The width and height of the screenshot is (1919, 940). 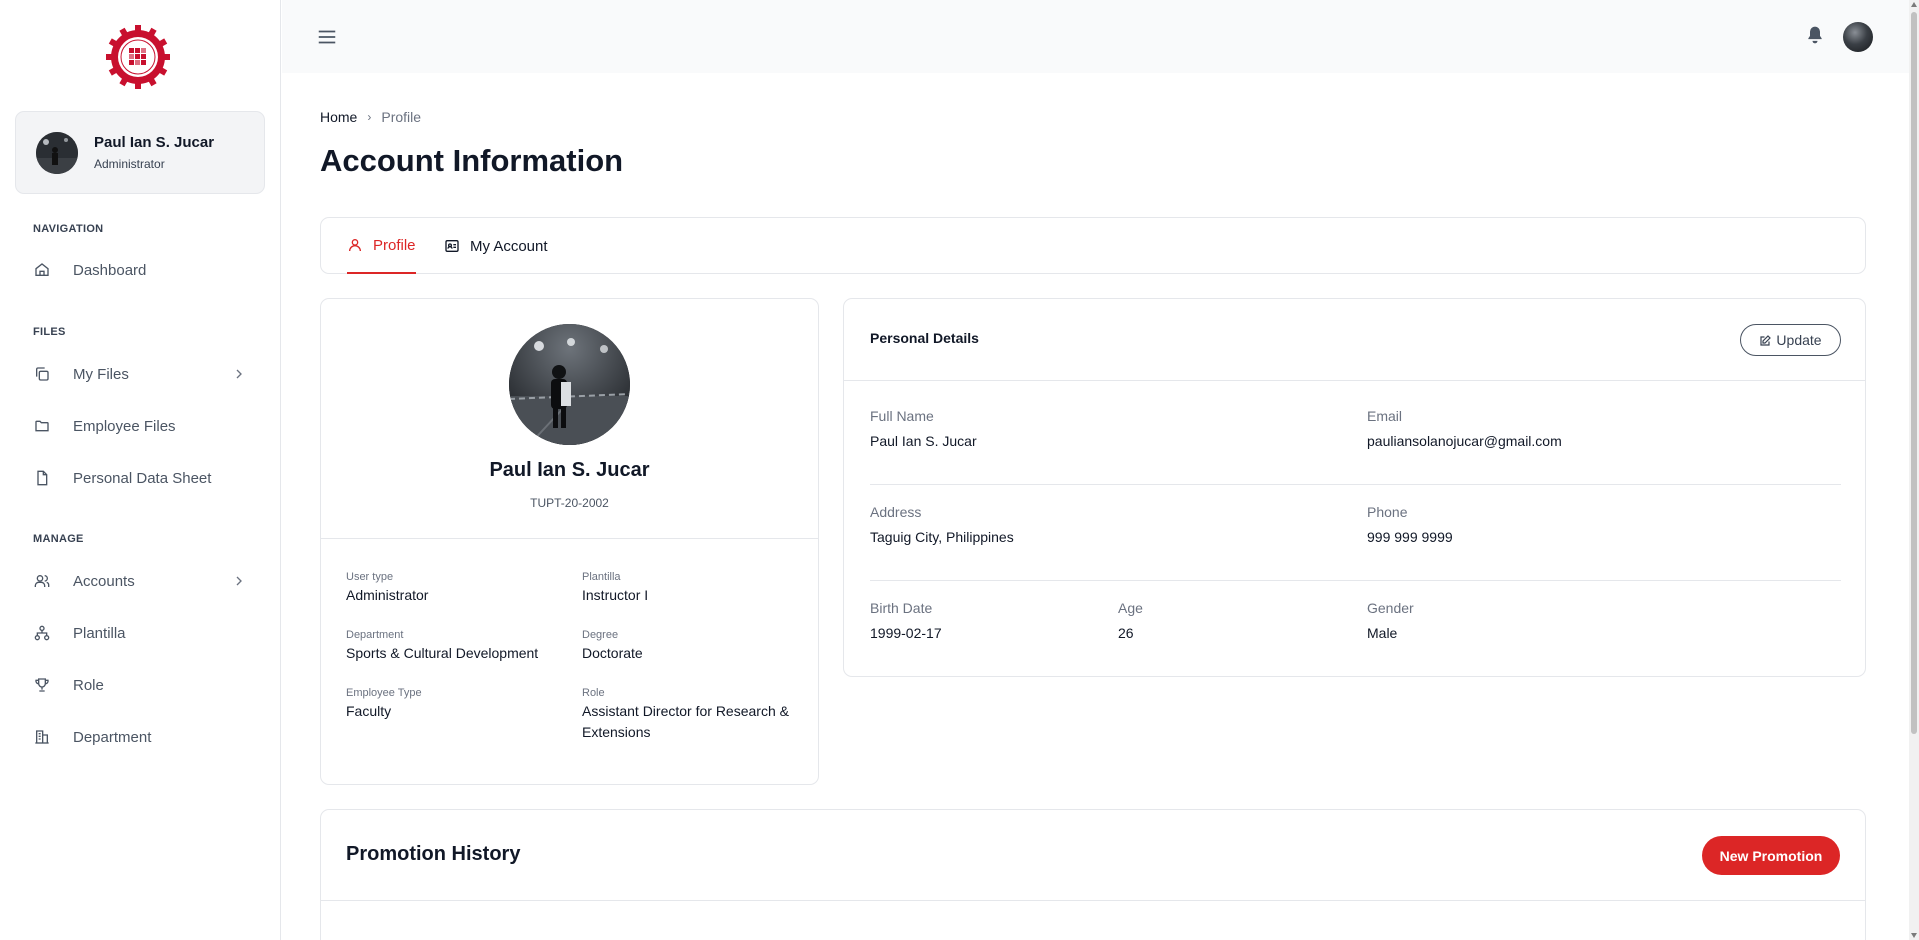 I want to click on users-icon, so click(x=42, y=581).